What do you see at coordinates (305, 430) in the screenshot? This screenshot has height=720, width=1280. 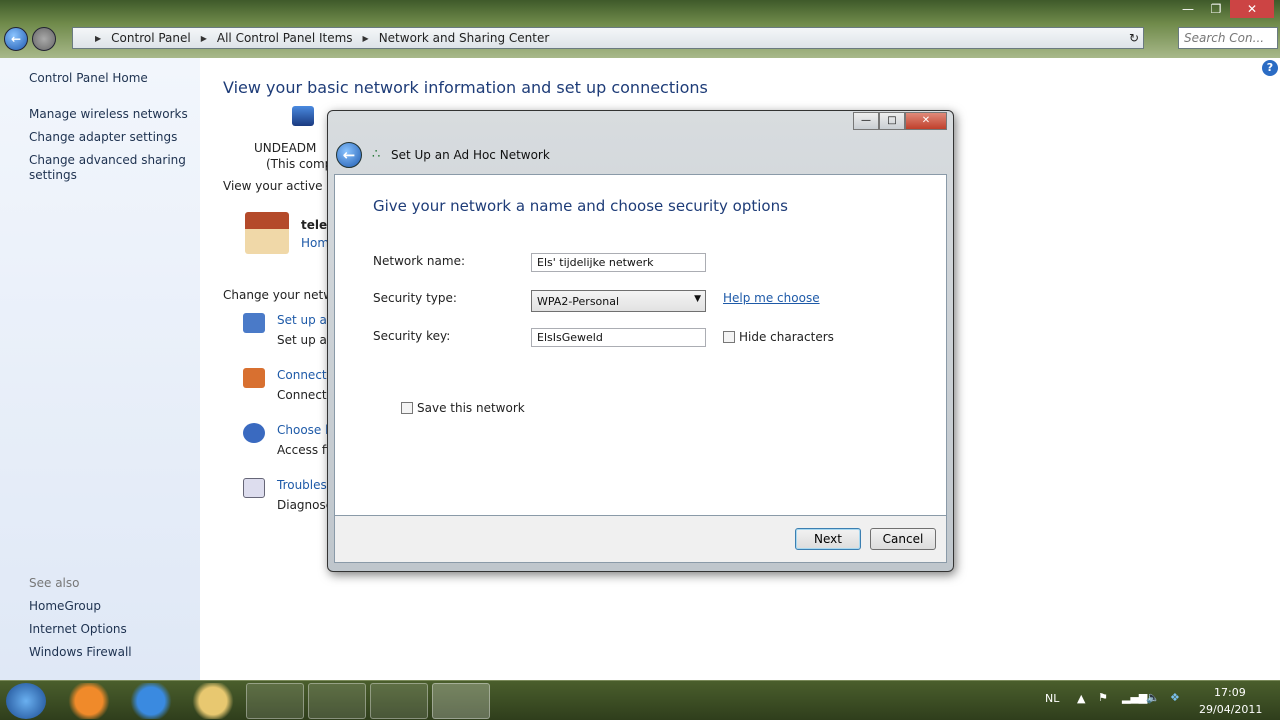 I see `task-link-homegroup: Choose h` at bounding box center [305, 430].